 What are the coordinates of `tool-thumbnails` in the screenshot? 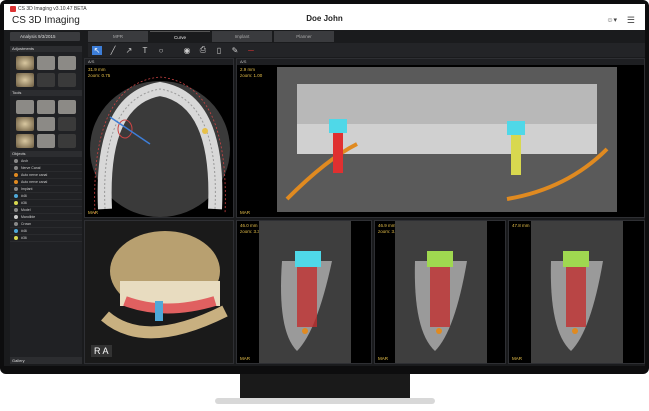 It's located at (46, 124).